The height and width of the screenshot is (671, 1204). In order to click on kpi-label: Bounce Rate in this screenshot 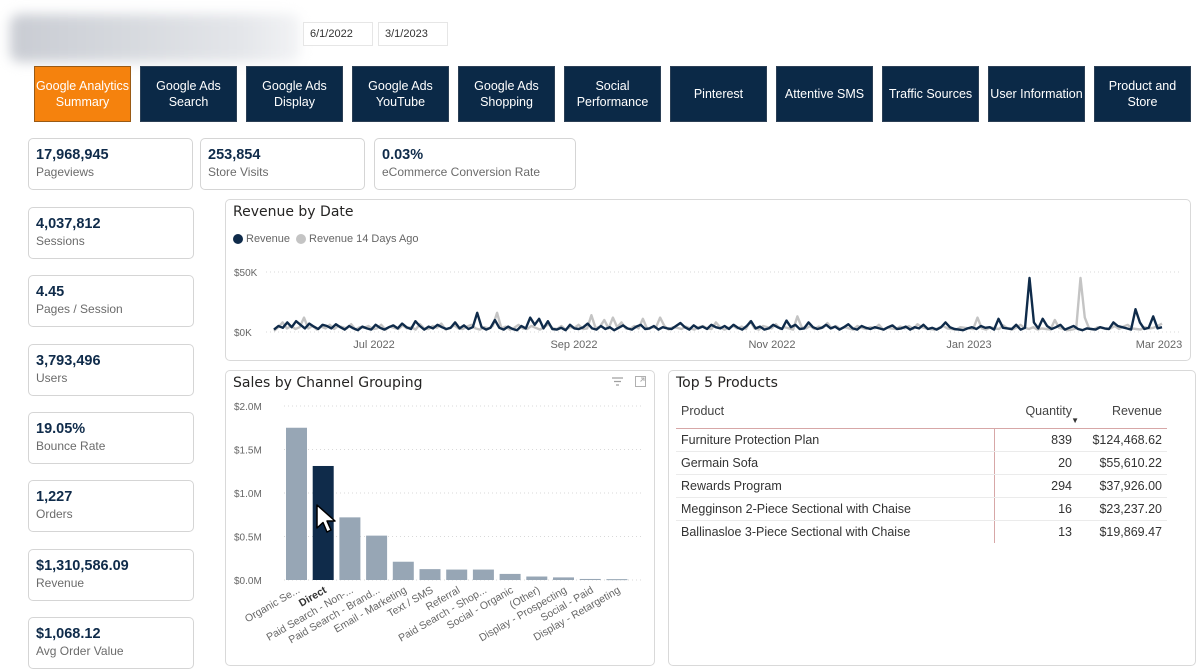, I will do `click(71, 446)`.